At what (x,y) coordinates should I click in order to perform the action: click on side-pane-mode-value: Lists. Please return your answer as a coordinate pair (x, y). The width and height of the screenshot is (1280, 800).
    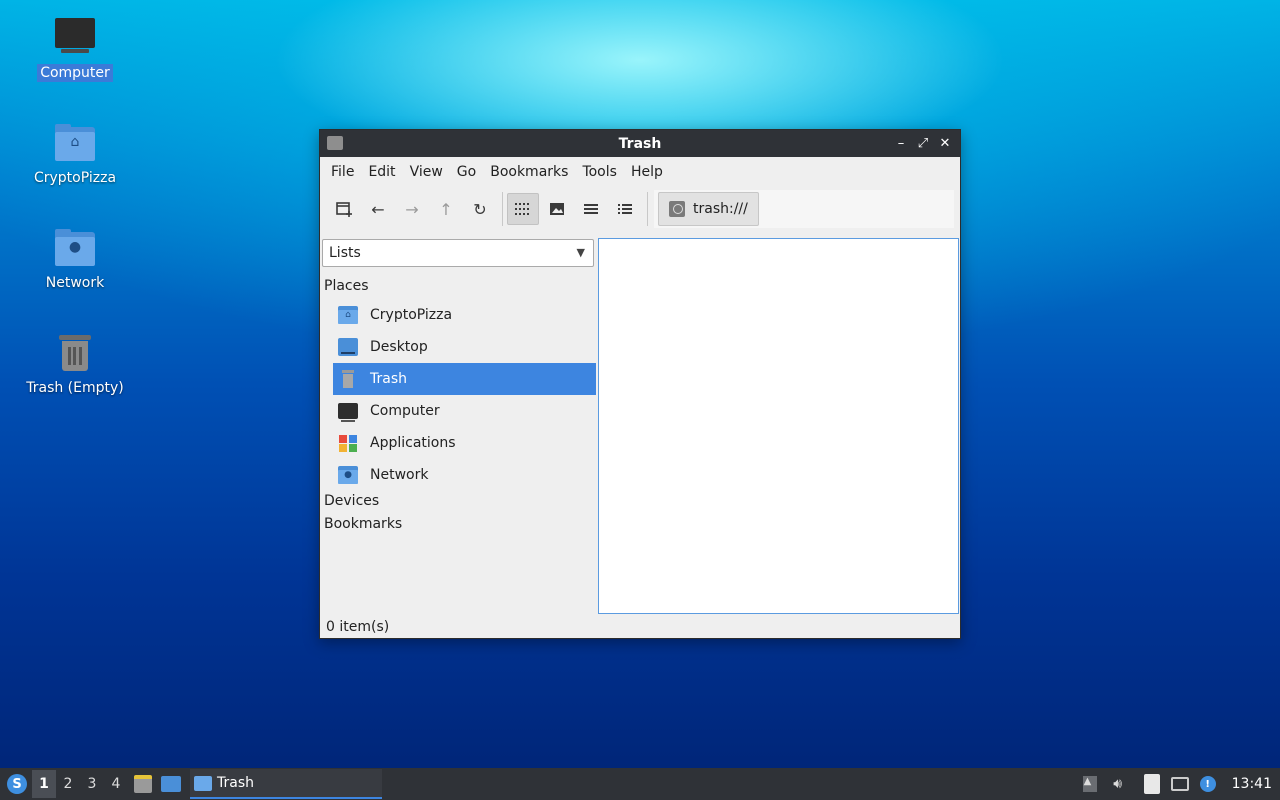
    Looking at the image, I should click on (345, 253).